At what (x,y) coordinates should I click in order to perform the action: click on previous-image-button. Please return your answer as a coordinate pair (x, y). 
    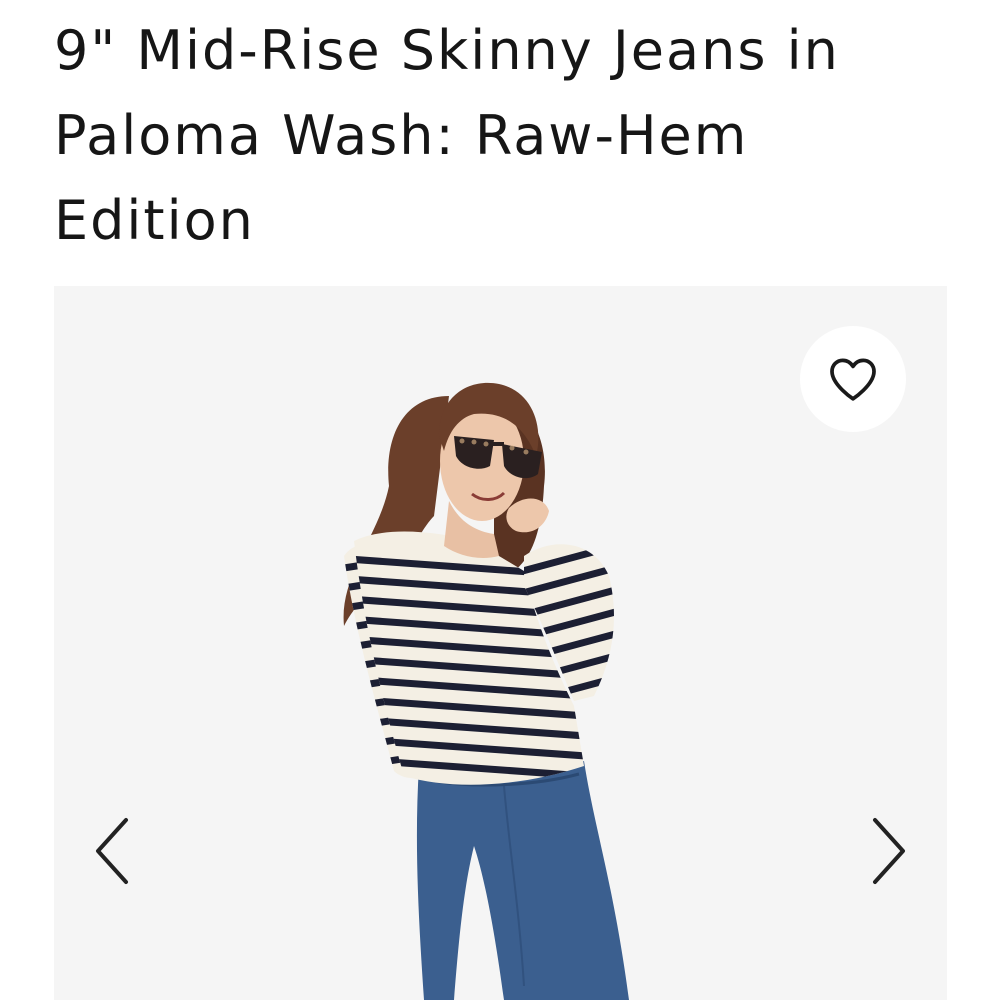
    Looking at the image, I should click on (112, 851).